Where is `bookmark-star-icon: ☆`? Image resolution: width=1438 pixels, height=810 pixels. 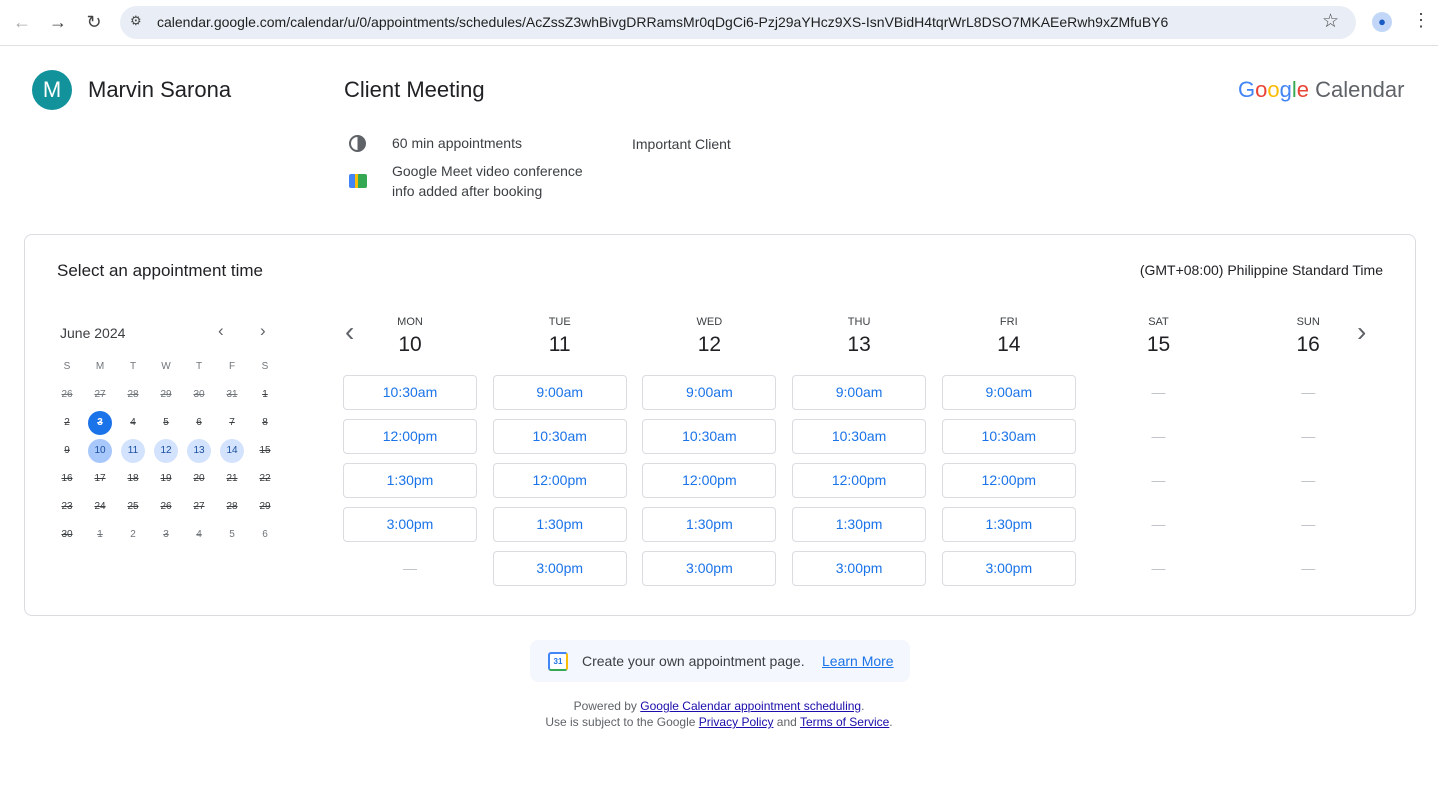
bookmark-star-icon: ☆ is located at coordinates (1330, 21).